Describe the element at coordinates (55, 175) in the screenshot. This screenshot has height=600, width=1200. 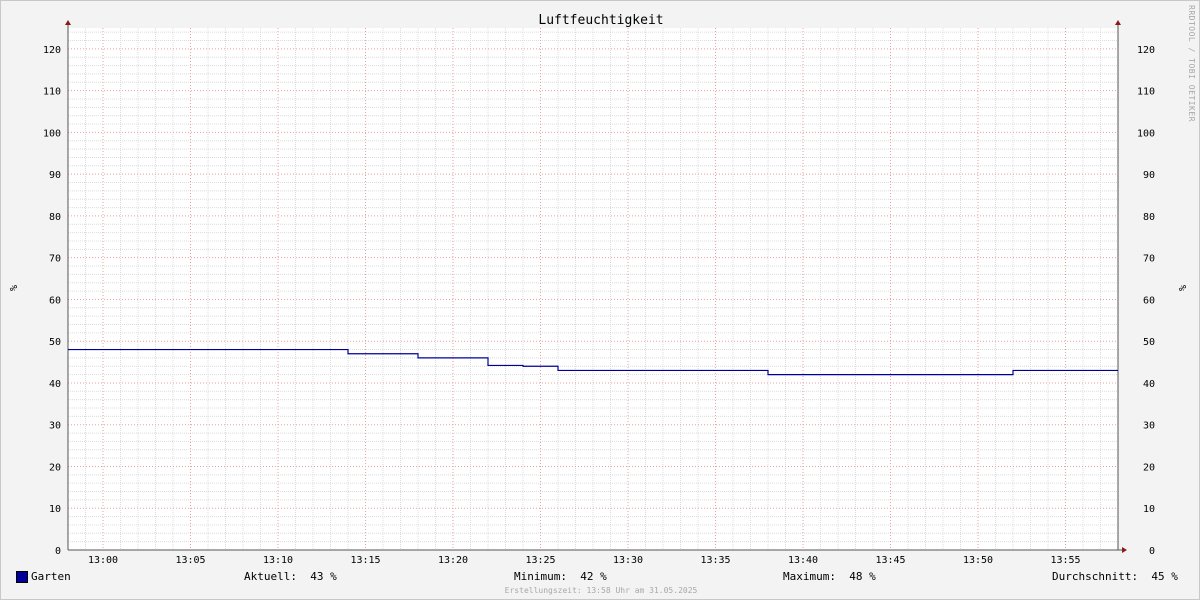
I see `y-tick-label-left: 90` at that location.